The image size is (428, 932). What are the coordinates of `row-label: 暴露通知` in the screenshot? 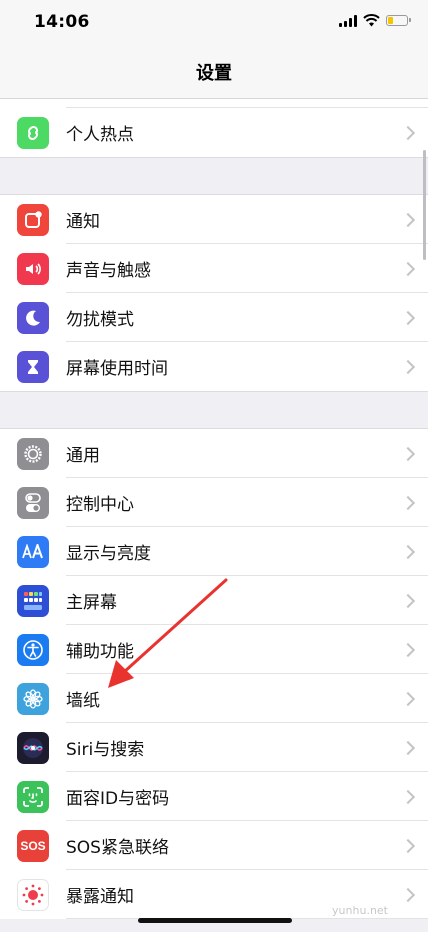 It's located at (100, 897).